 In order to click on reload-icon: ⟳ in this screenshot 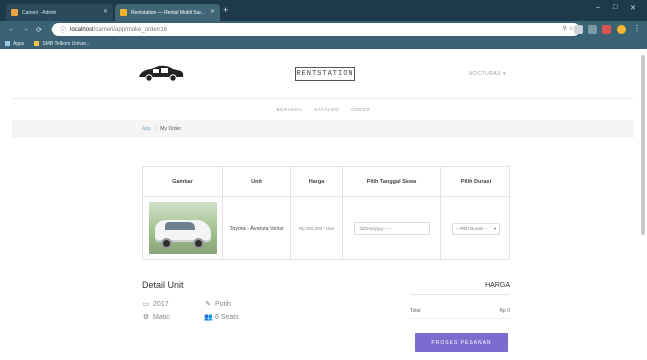, I will do `click(39, 30)`.